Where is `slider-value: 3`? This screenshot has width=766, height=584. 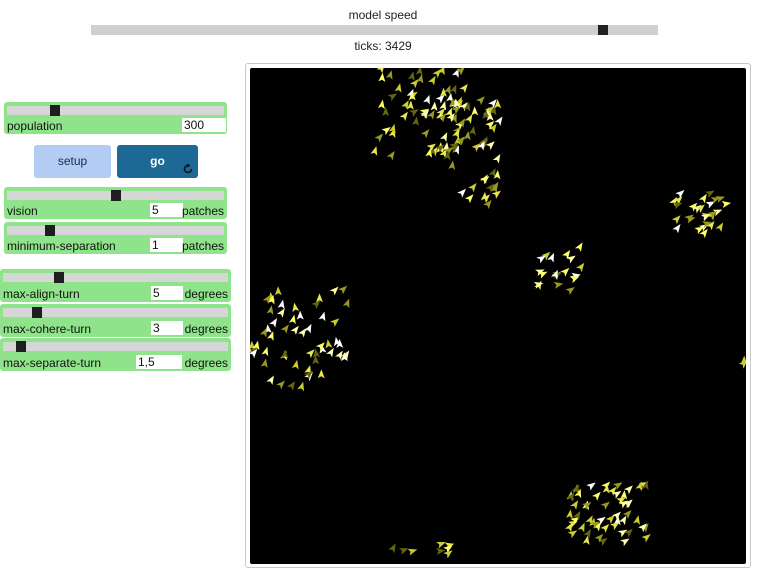
slider-value: 3 is located at coordinates (167, 328).